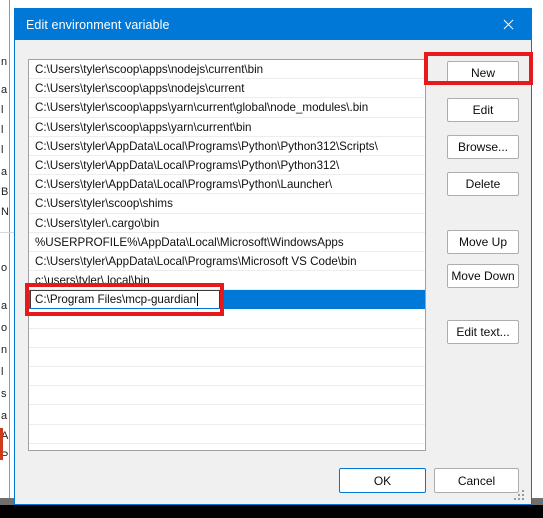  I want to click on move-down-button: Move Down, so click(483, 276).